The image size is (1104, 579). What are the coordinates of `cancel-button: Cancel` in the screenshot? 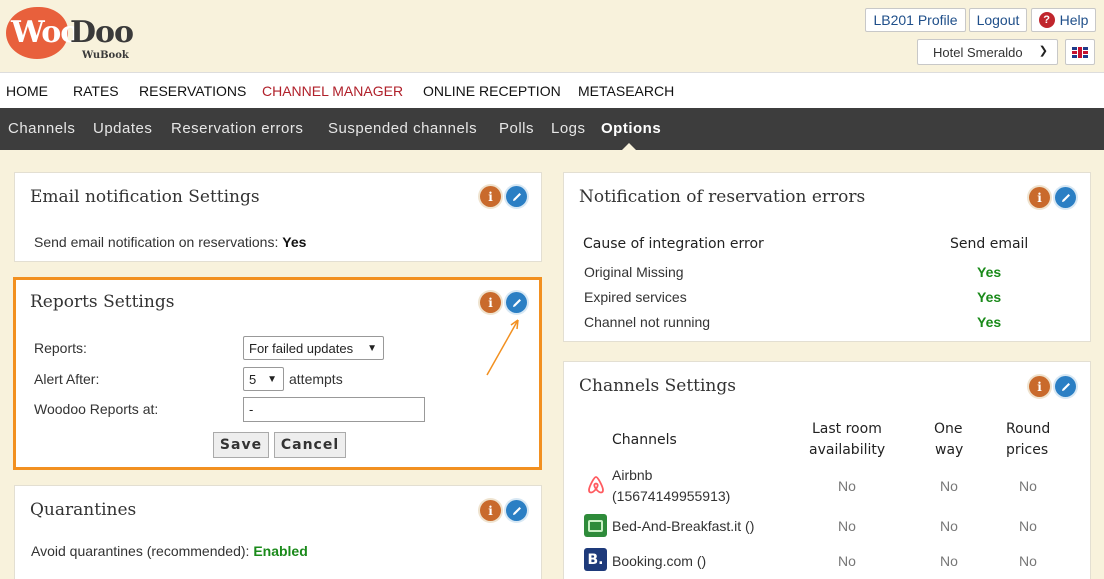 It's located at (310, 445).